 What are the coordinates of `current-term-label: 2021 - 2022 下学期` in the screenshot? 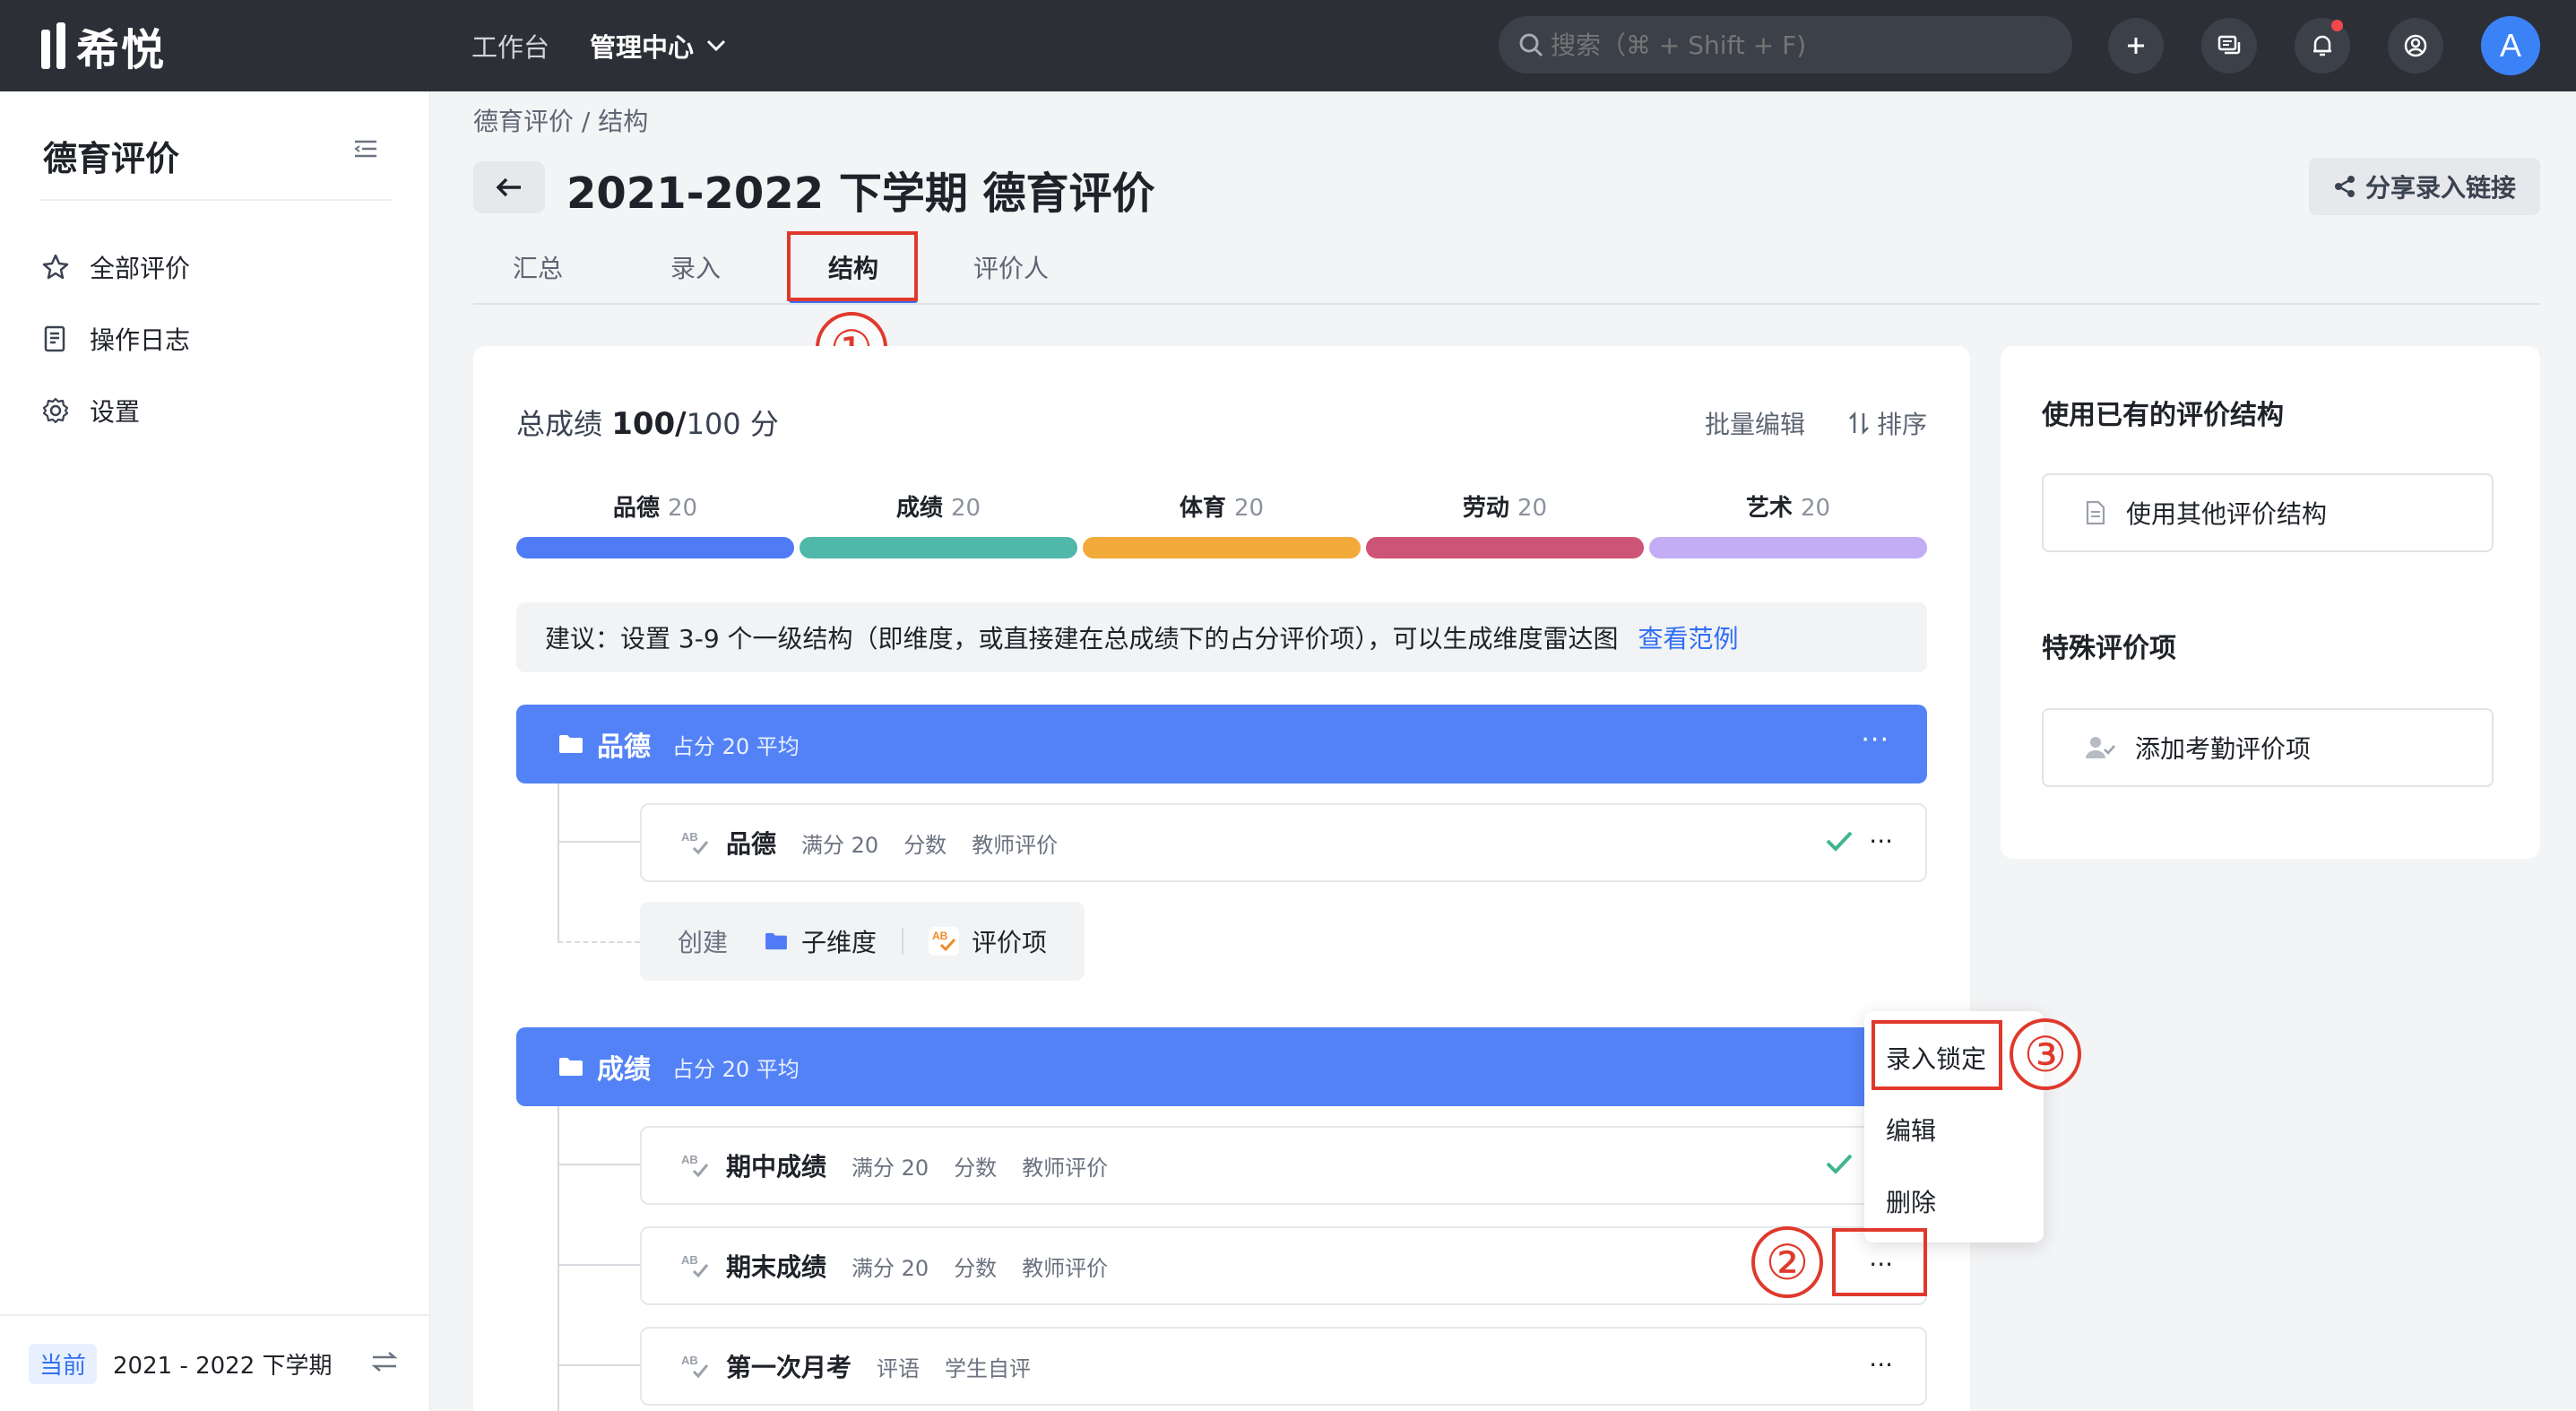 It's located at (223, 1366).